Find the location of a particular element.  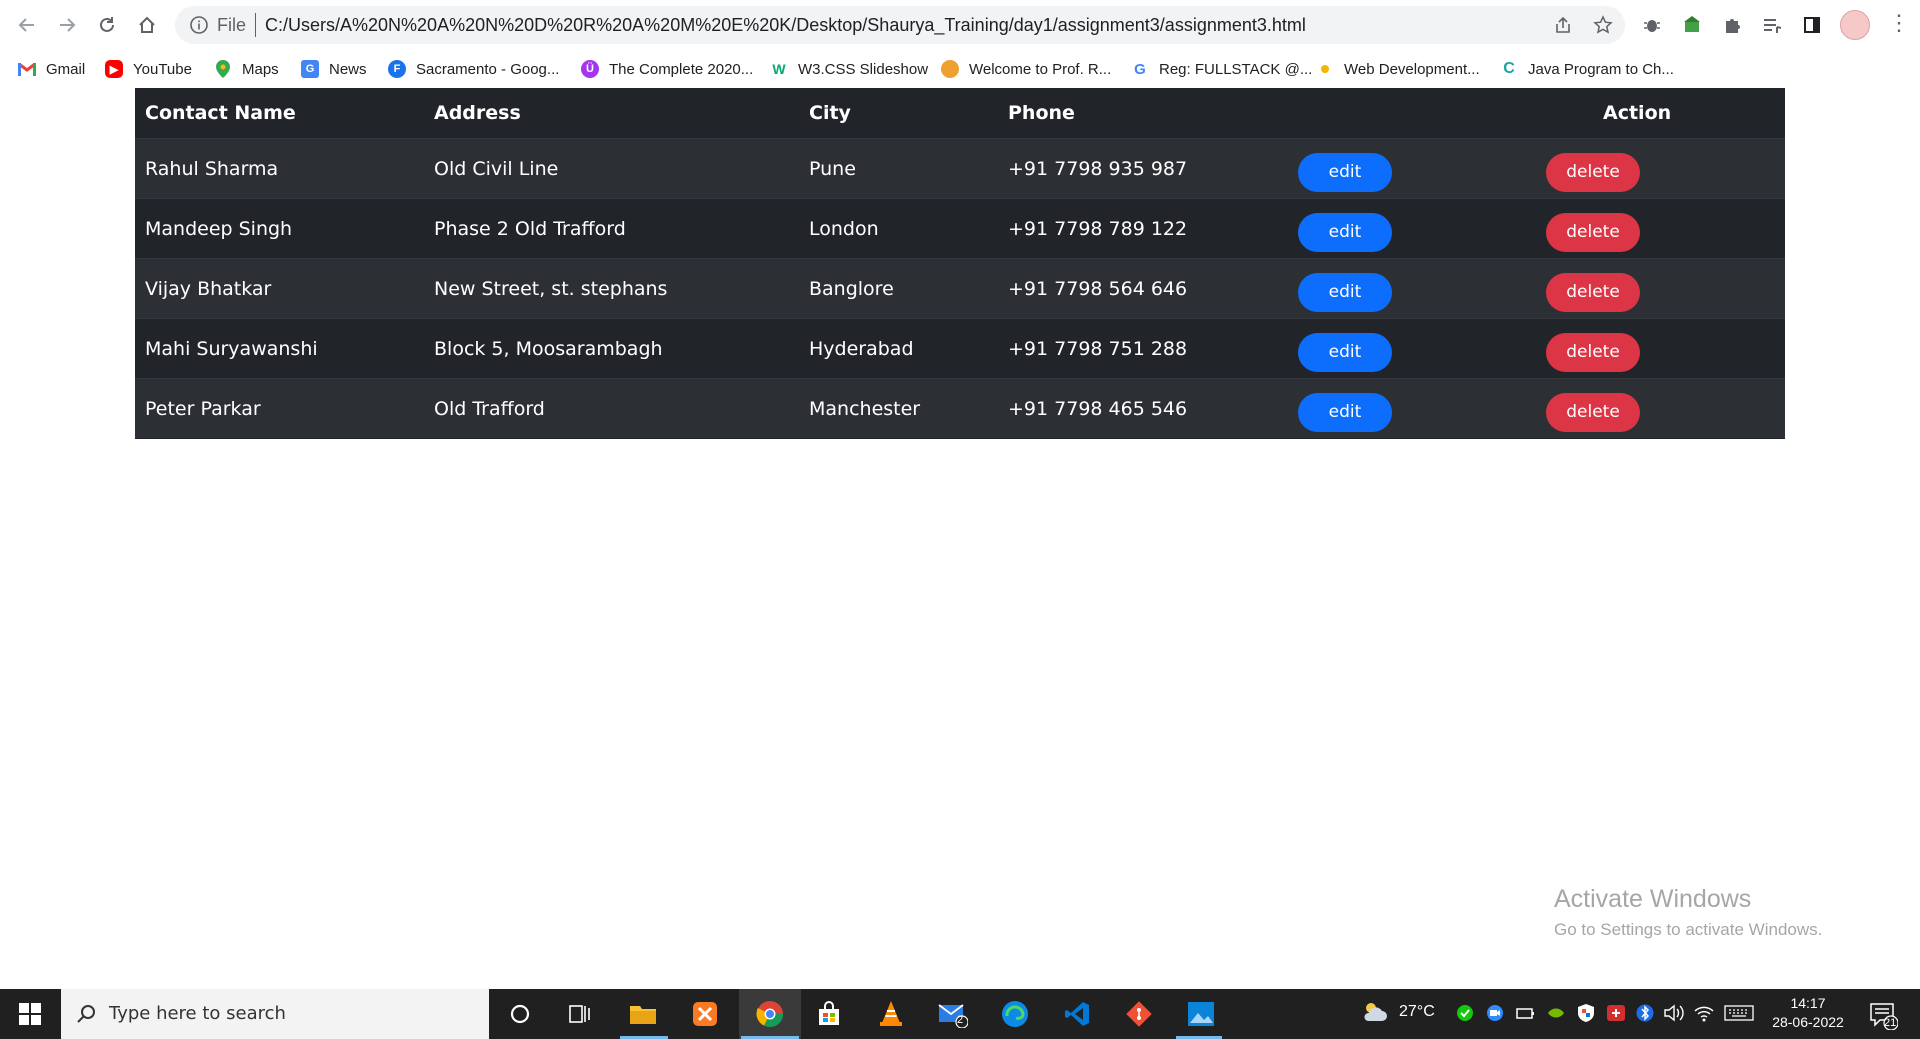

cell-address: Block 5, Moosarambagh is located at coordinates (611, 348).